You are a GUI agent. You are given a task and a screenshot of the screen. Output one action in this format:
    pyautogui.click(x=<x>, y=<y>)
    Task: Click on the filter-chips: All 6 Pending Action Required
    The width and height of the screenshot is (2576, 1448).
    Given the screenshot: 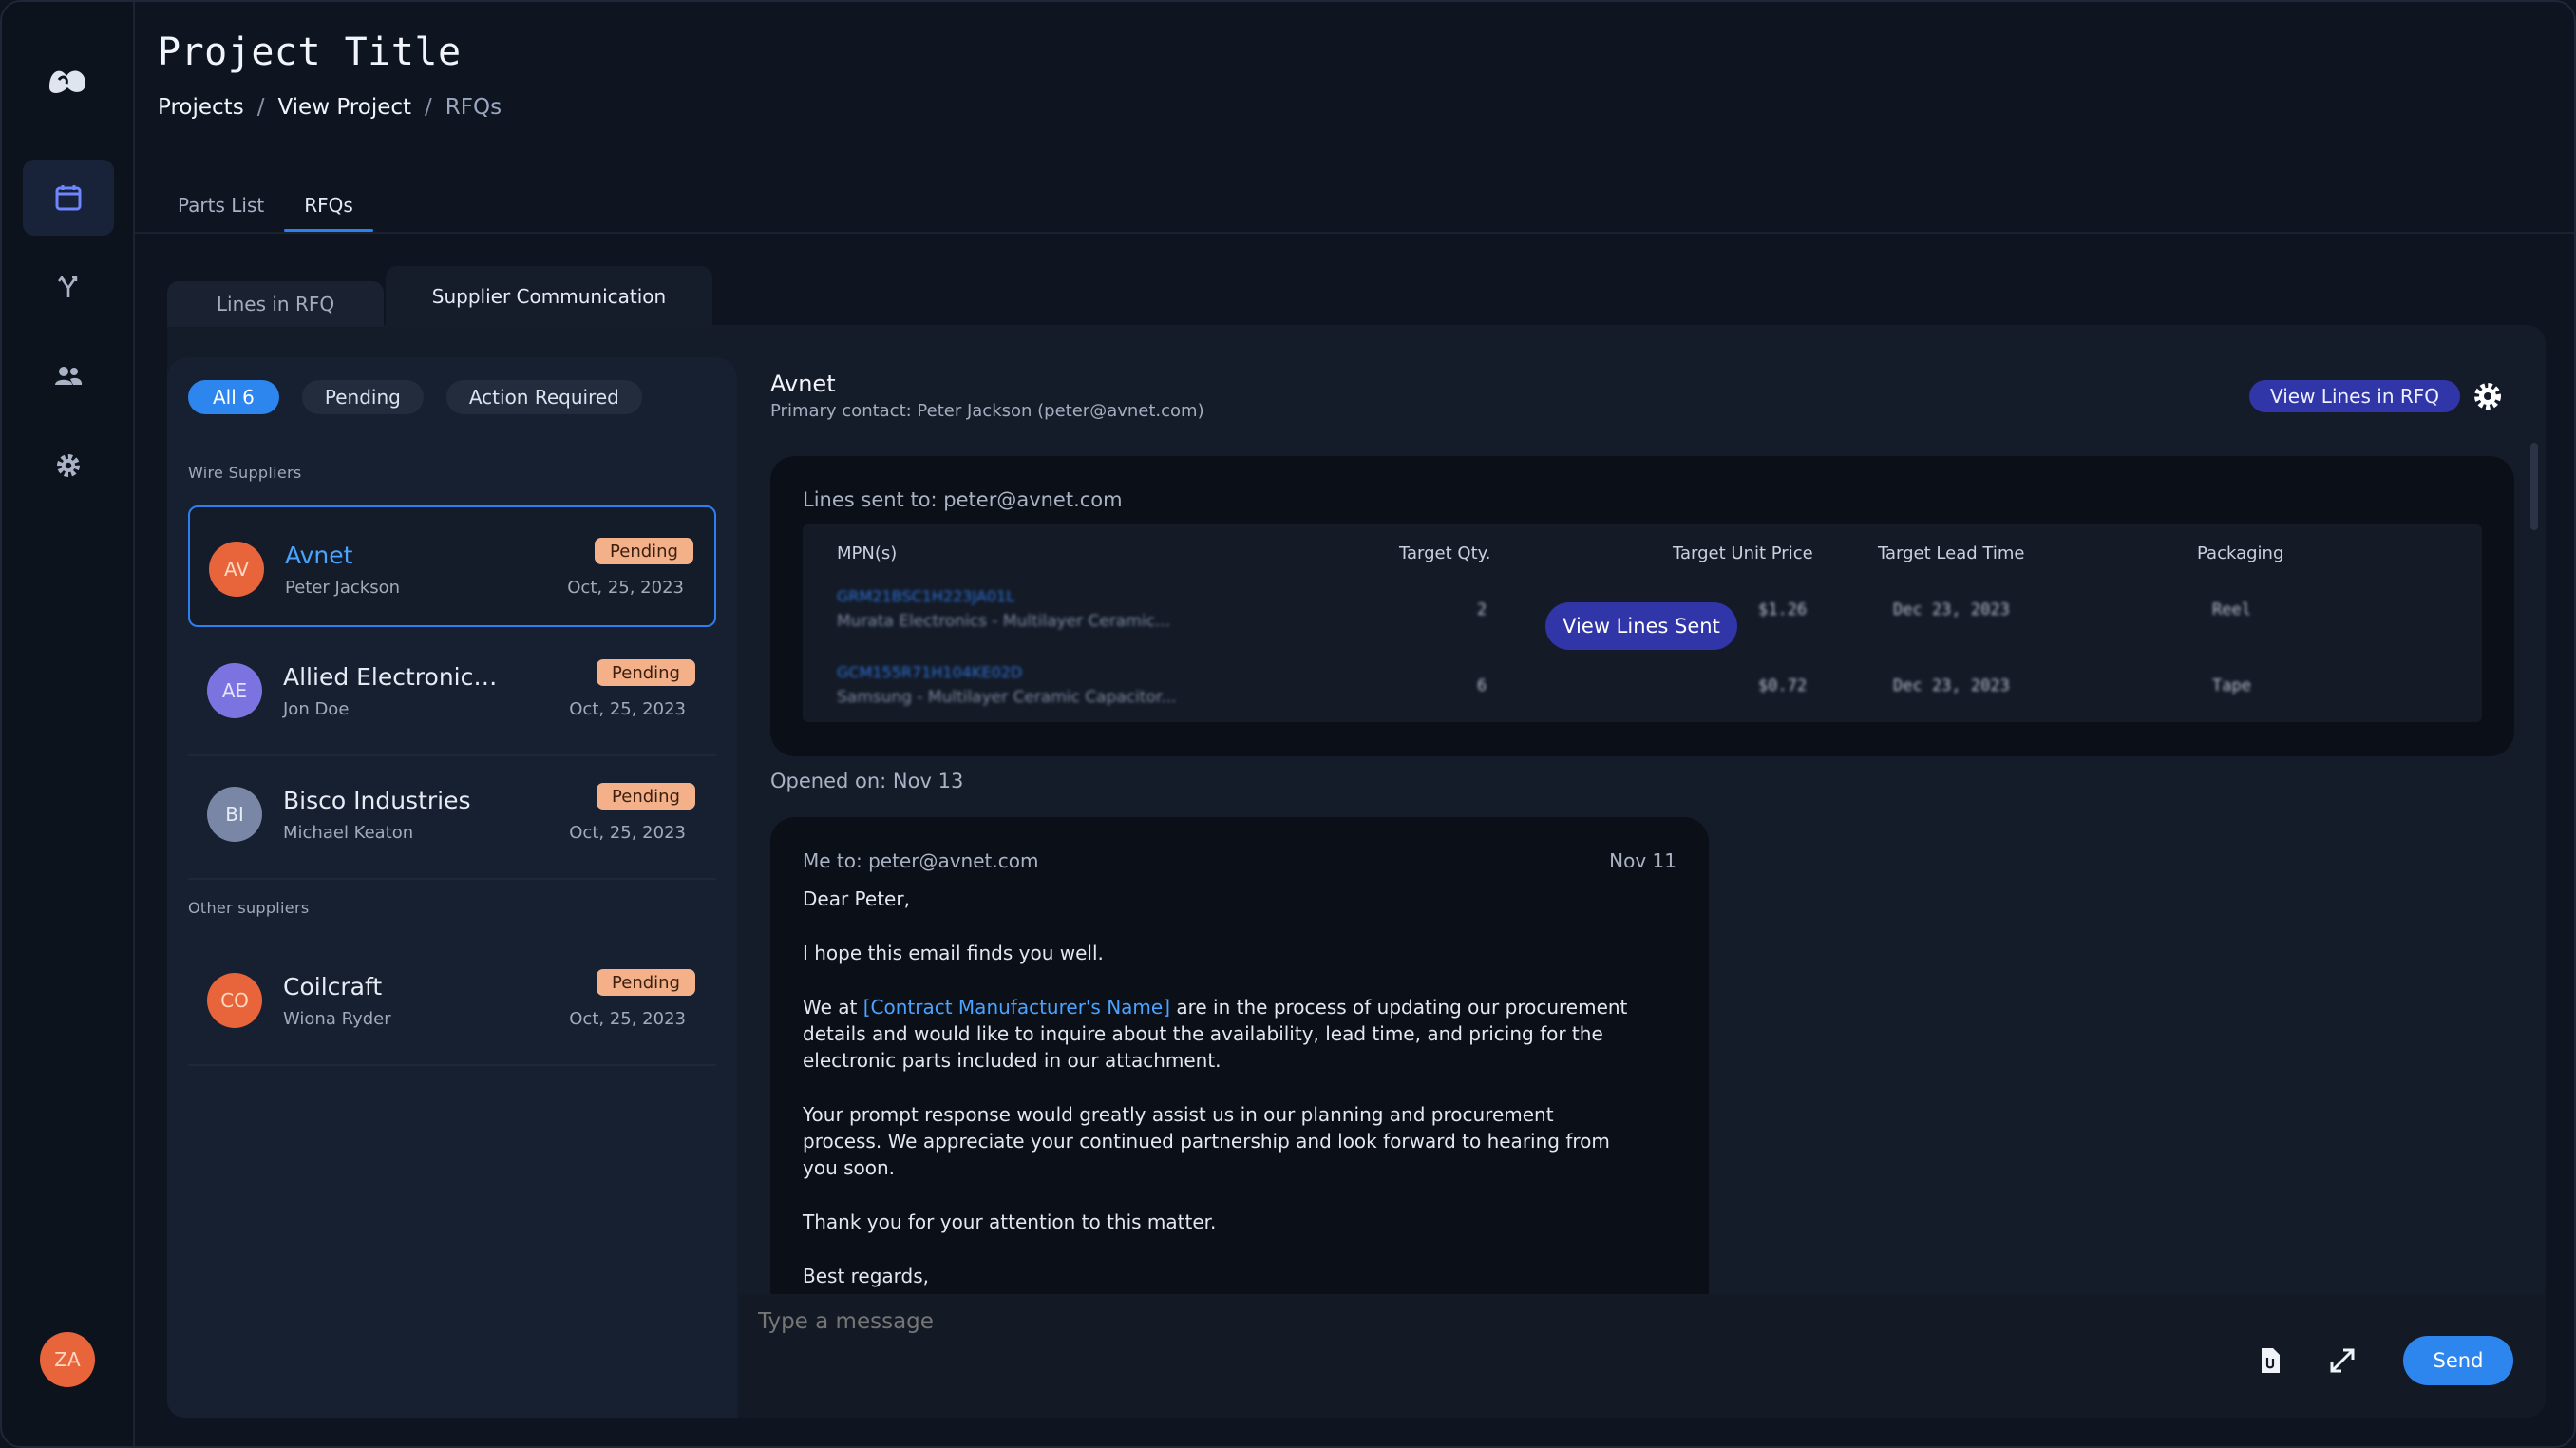 What is the action you would take?
    pyautogui.click(x=415, y=397)
    